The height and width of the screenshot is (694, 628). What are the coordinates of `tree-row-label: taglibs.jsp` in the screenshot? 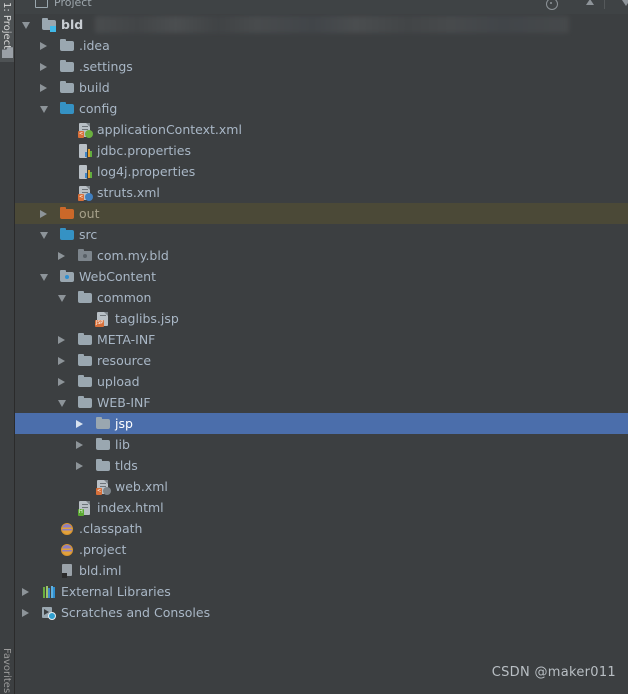 It's located at (147, 318).